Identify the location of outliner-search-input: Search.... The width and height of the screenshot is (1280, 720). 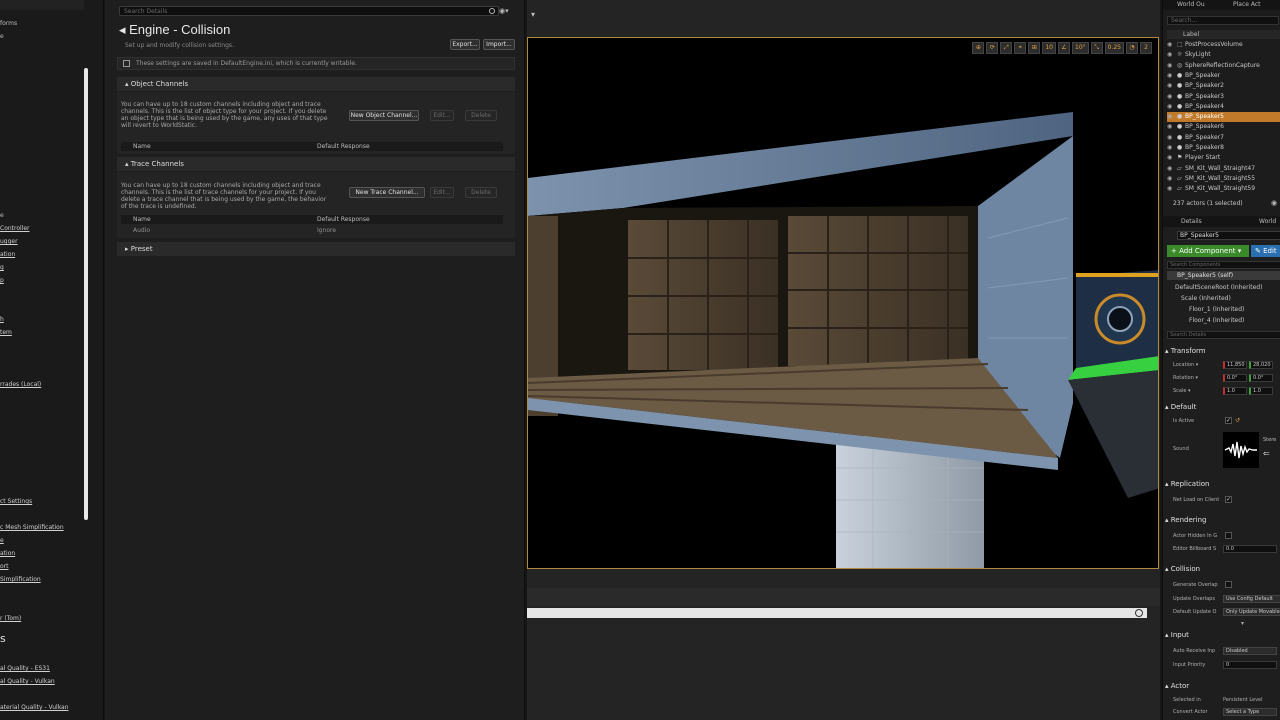
(1223, 20).